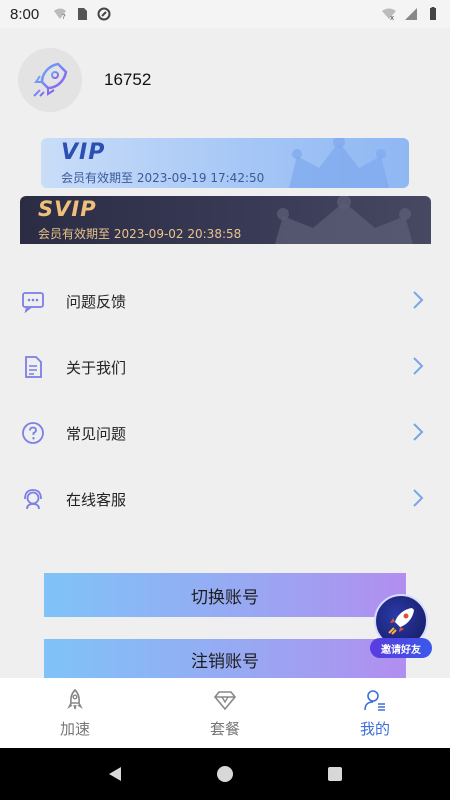 The height and width of the screenshot is (800, 450). Describe the element at coordinates (84, 80) in the screenshot. I see `profile-header: 16752` at that location.